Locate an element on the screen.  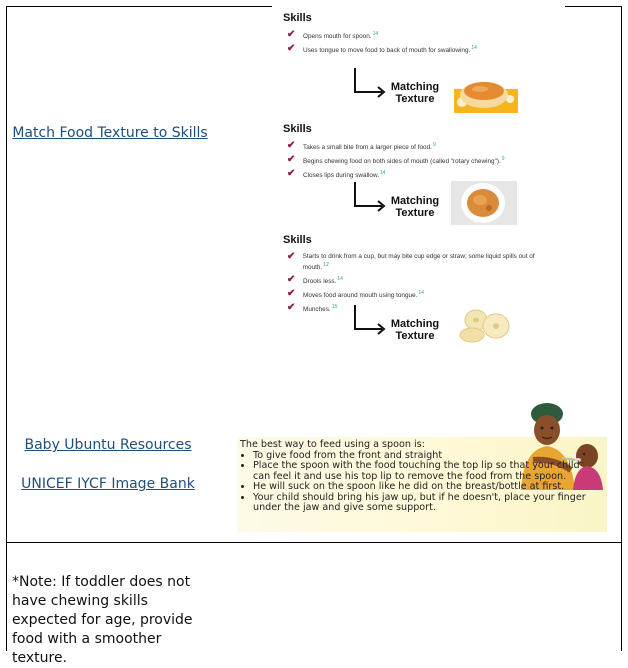
baby-ubuntu-resources-link: Baby Ubuntu Resources is located at coordinates (108, 445).